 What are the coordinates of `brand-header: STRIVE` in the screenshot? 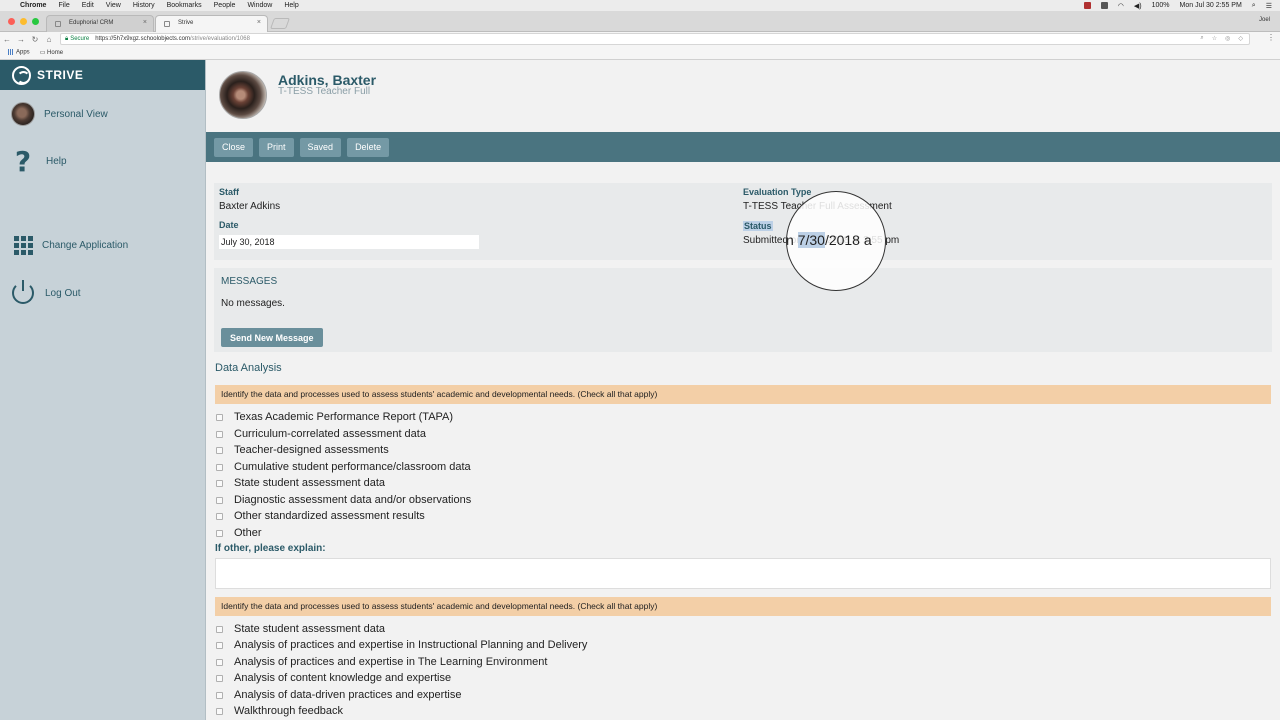 It's located at (102, 75).